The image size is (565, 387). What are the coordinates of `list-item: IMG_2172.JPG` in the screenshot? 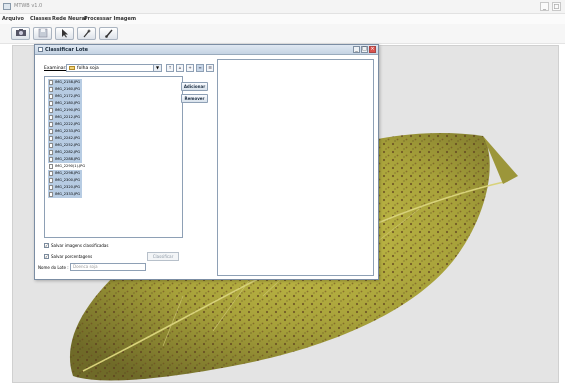 It's located at (65, 96).